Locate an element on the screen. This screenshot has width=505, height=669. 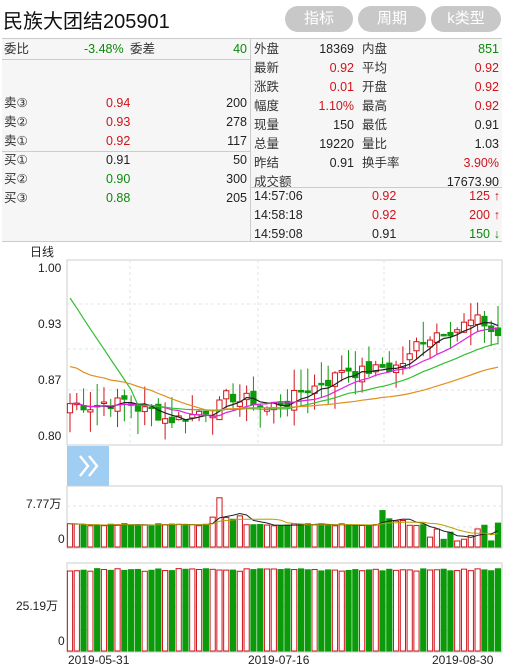
stat-label: 量比 is located at coordinates (375, 144).